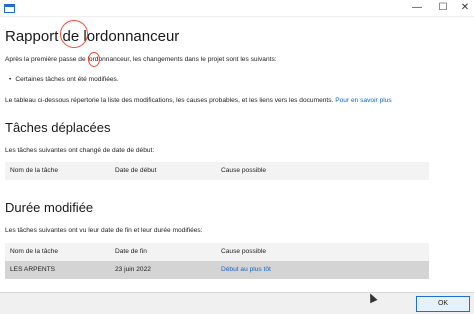  I want to click on duration-changed-heading: Durée modifiée, so click(49, 207).